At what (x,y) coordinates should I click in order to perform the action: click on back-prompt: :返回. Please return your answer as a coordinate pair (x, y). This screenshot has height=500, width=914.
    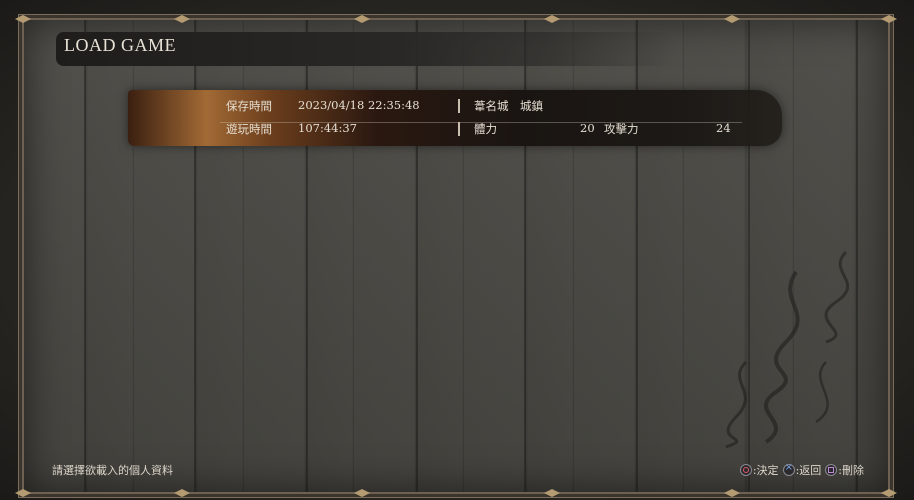
    Looking at the image, I should click on (802, 470).